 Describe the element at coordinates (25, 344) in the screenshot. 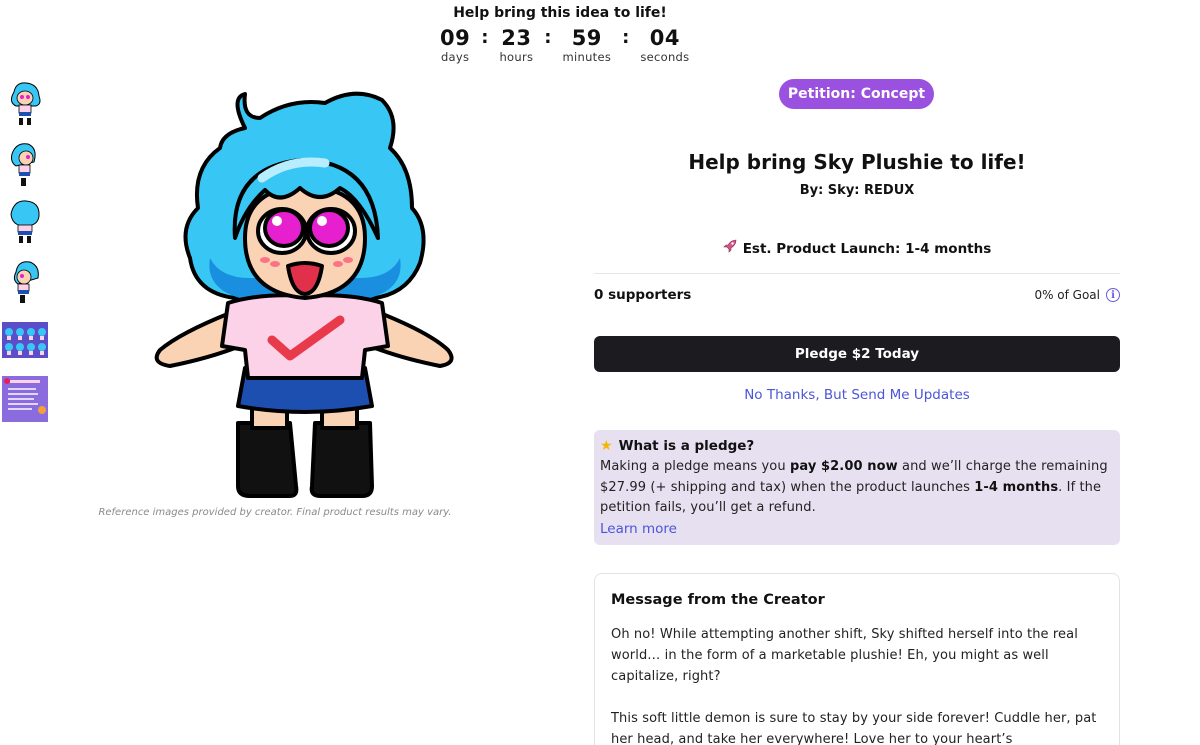

I see `thumbnail-plushie-lineup` at that location.